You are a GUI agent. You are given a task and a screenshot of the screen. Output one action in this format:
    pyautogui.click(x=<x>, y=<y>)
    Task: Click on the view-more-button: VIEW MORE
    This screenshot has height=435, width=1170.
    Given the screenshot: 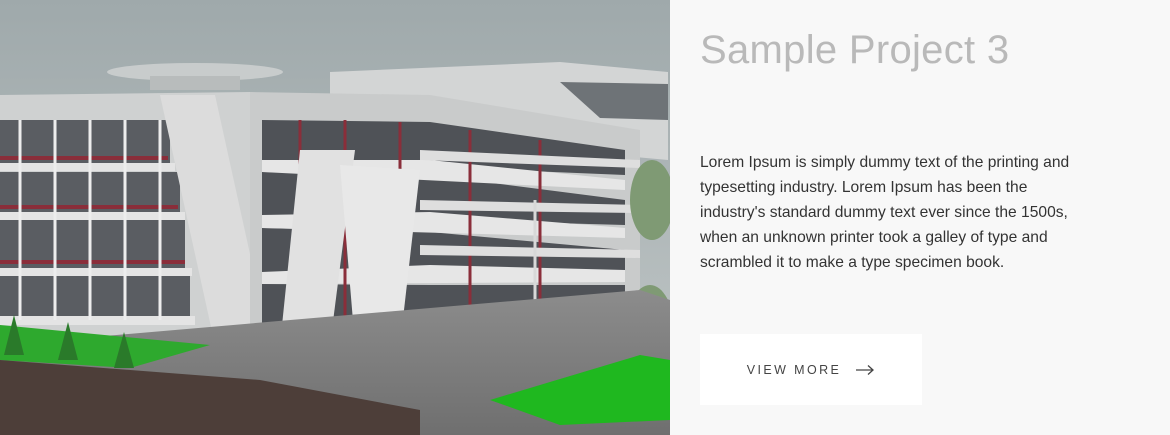 What is the action you would take?
    pyautogui.click(x=811, y=369)
    